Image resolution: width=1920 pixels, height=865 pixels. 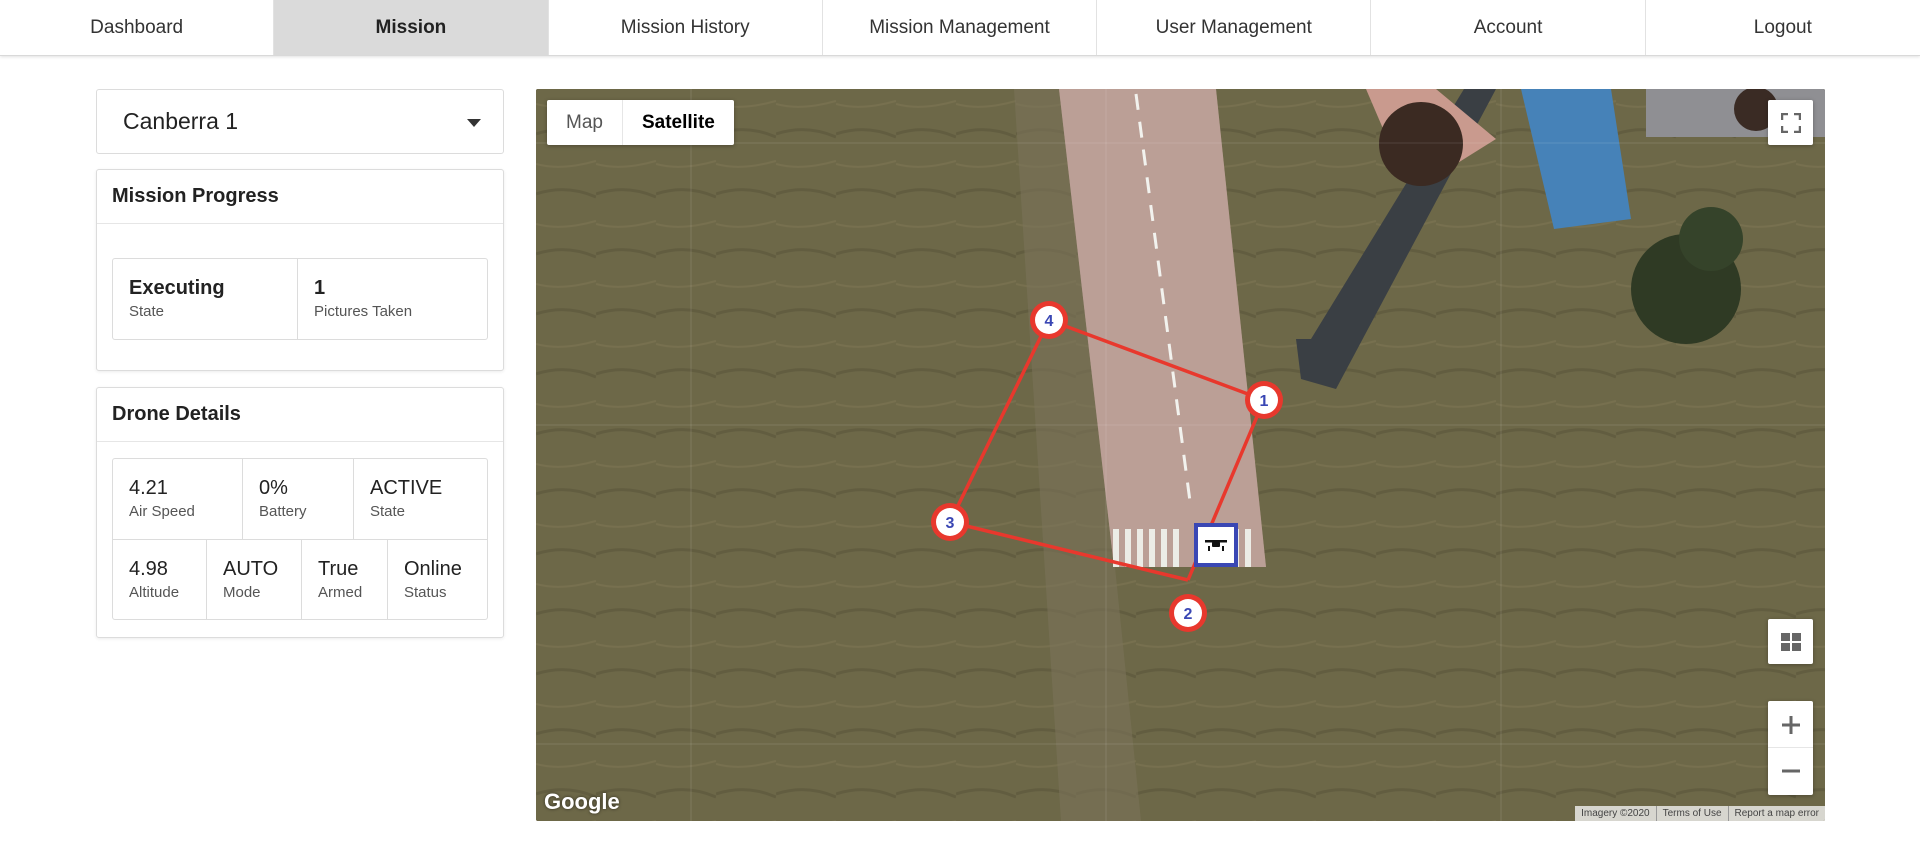 What do you see at coordinates (162, 511) in the screenshot?
I see `stat-label: Air Speed` at bounding box center [162, 511].